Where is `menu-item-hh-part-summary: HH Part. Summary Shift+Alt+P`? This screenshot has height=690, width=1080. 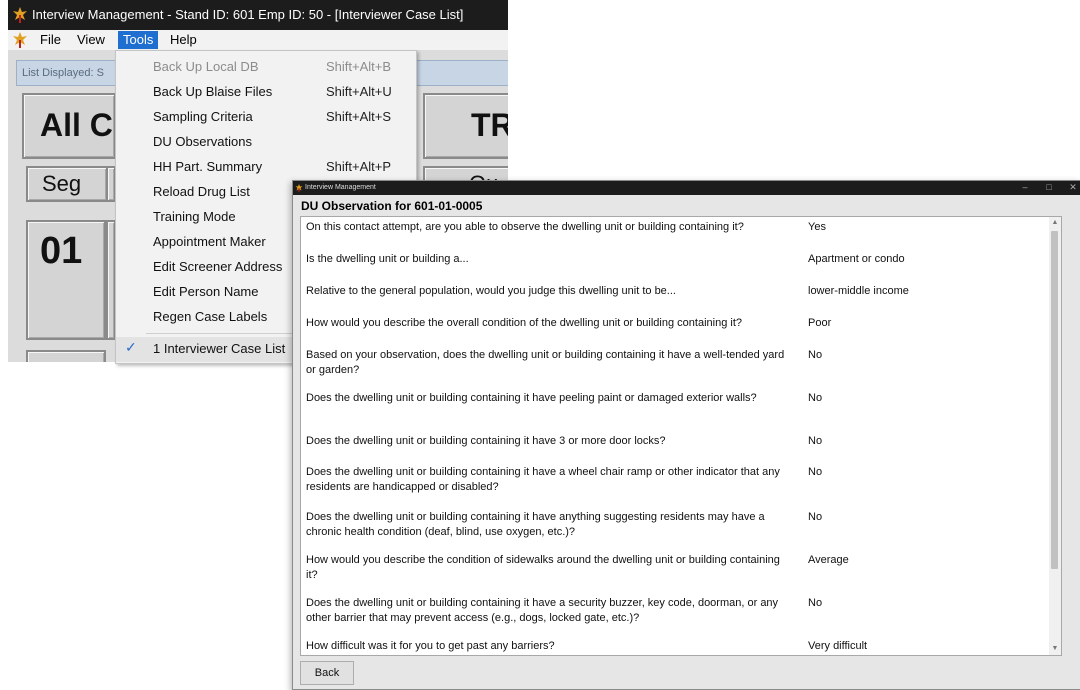
menu-item-hh-part-summary: HH Part. Summary Shift+Alt+P is located at coordinates (266, 167).